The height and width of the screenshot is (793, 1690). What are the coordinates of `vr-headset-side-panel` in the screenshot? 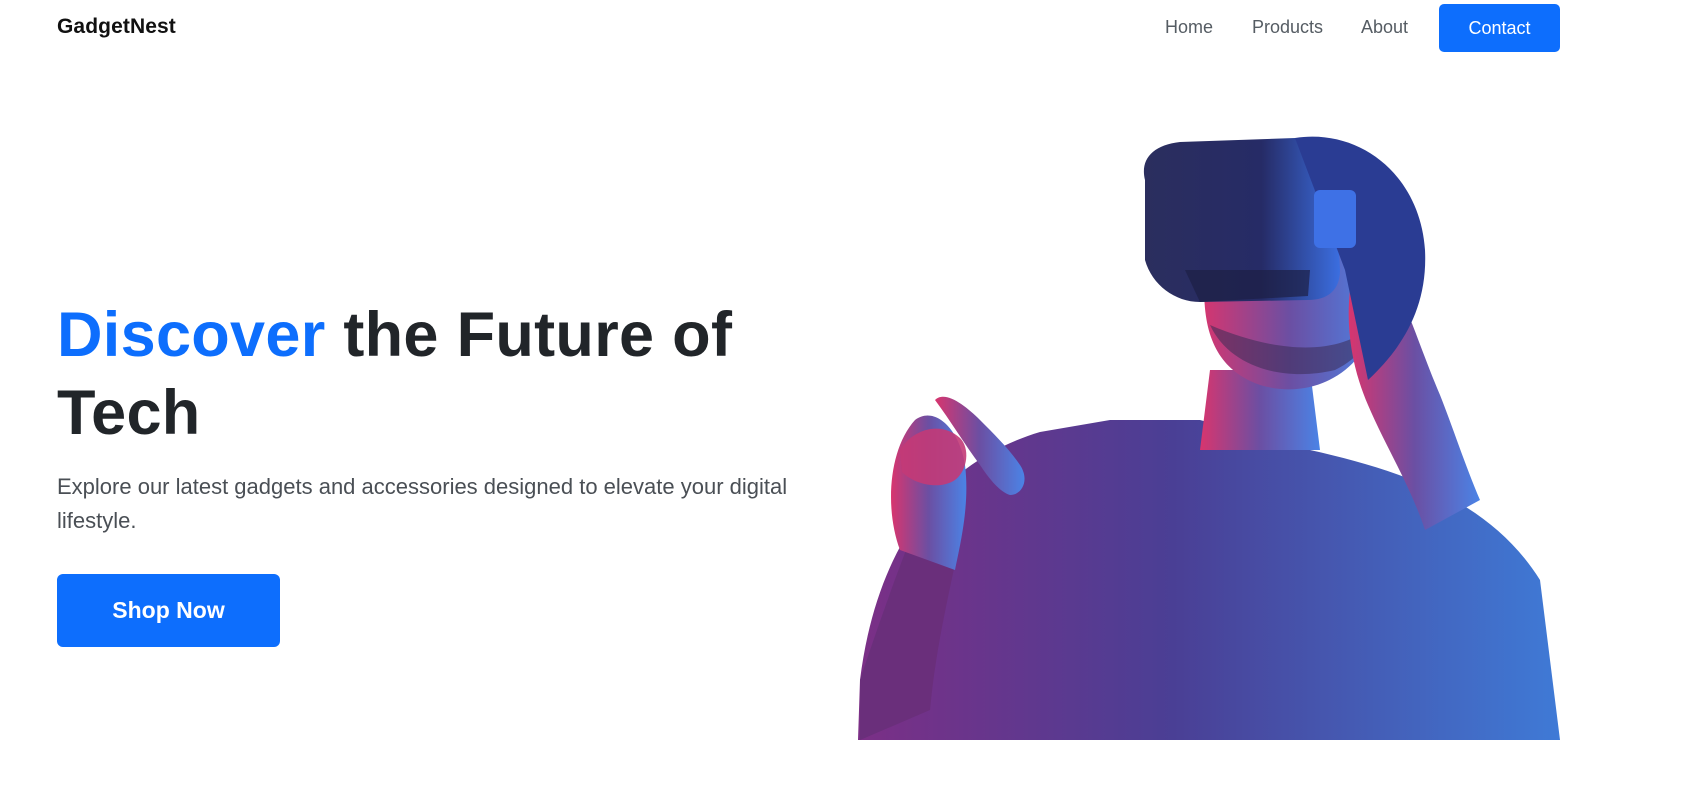 It's located at (1335, 219).